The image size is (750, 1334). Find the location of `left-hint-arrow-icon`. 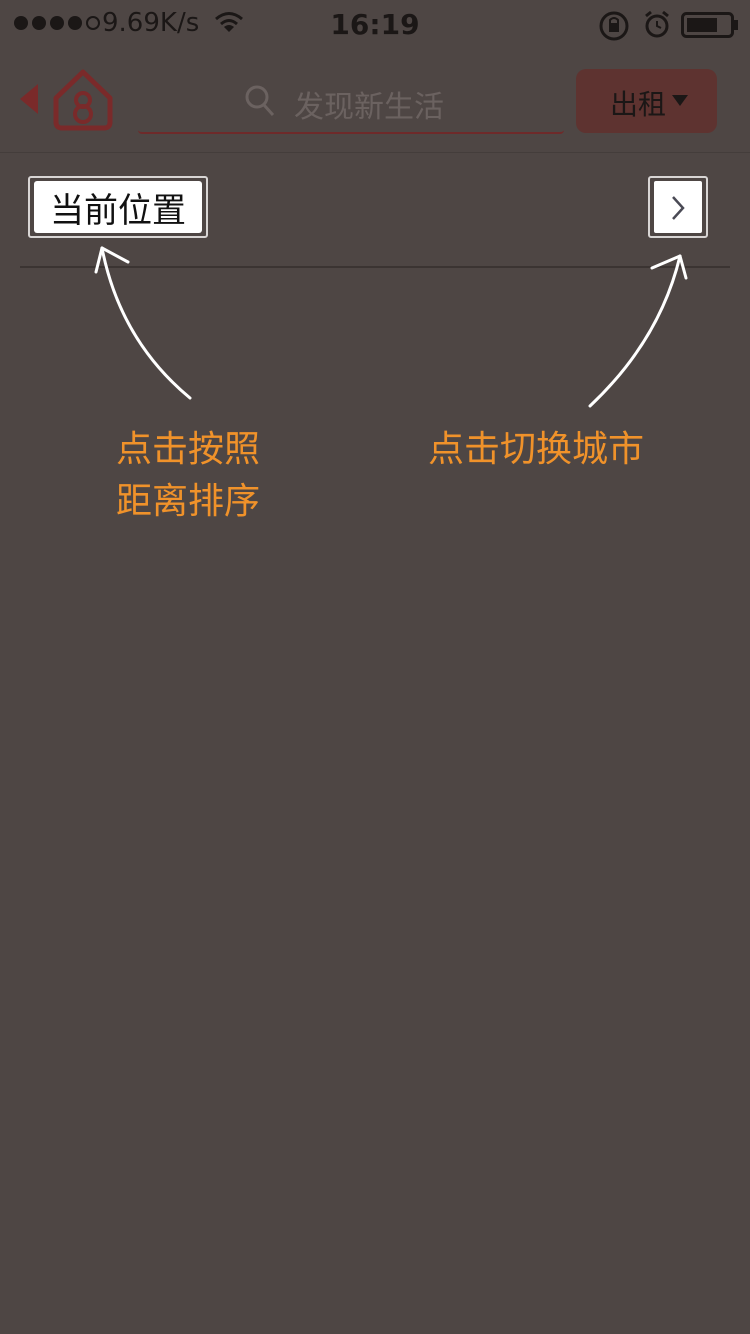

left-hint-arrow-icon is located at coordinates (143, 323).